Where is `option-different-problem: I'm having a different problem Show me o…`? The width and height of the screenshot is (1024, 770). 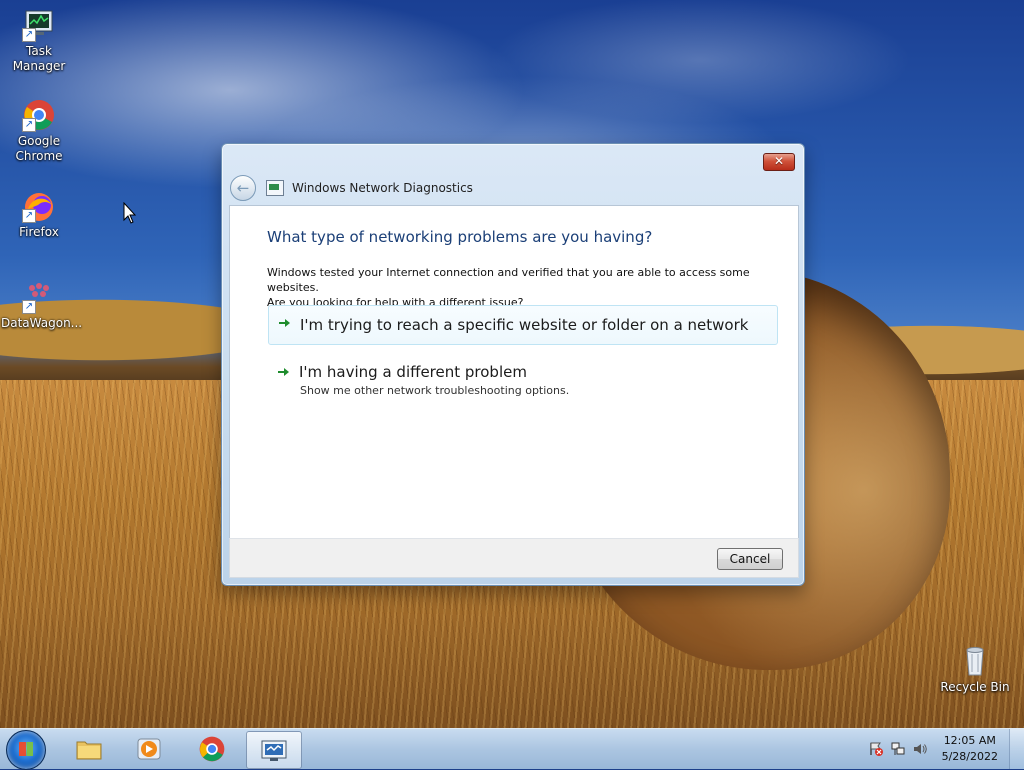 option-different-problem: I'm having a different problem Show me o… is located at coordinates (522, 379).